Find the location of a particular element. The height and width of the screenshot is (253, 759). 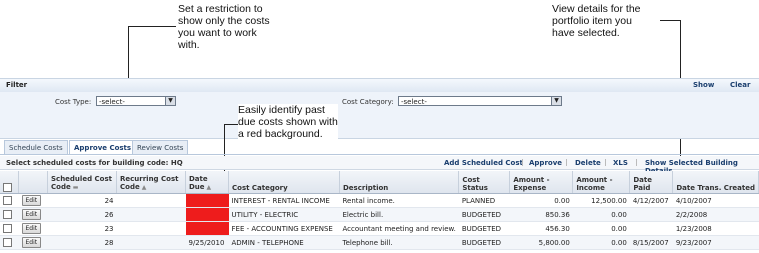

header-label: Amount - Expense is located at coordinates (531, 184).